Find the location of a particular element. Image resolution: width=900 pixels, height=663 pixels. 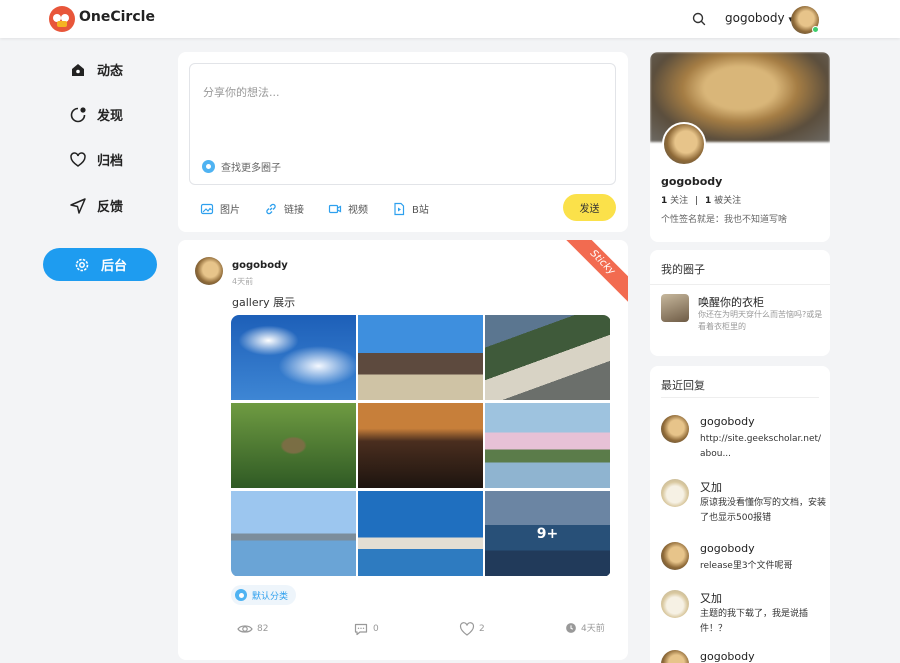

comments-stat: 0 is located at coordinates (366, 629).